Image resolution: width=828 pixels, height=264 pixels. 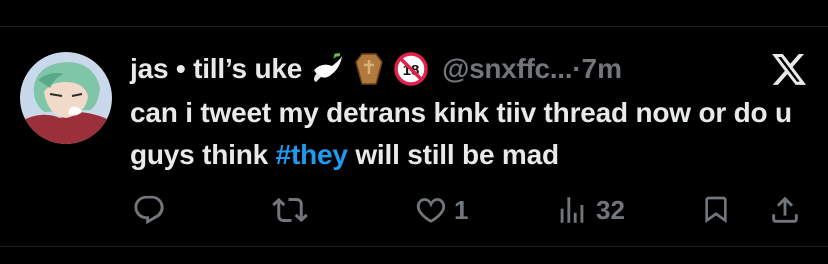 What do you see at coordinates (453, 154) in the screenshot?
I see `tweet-text-end: will still be mad` at bounding box center [453, 154].